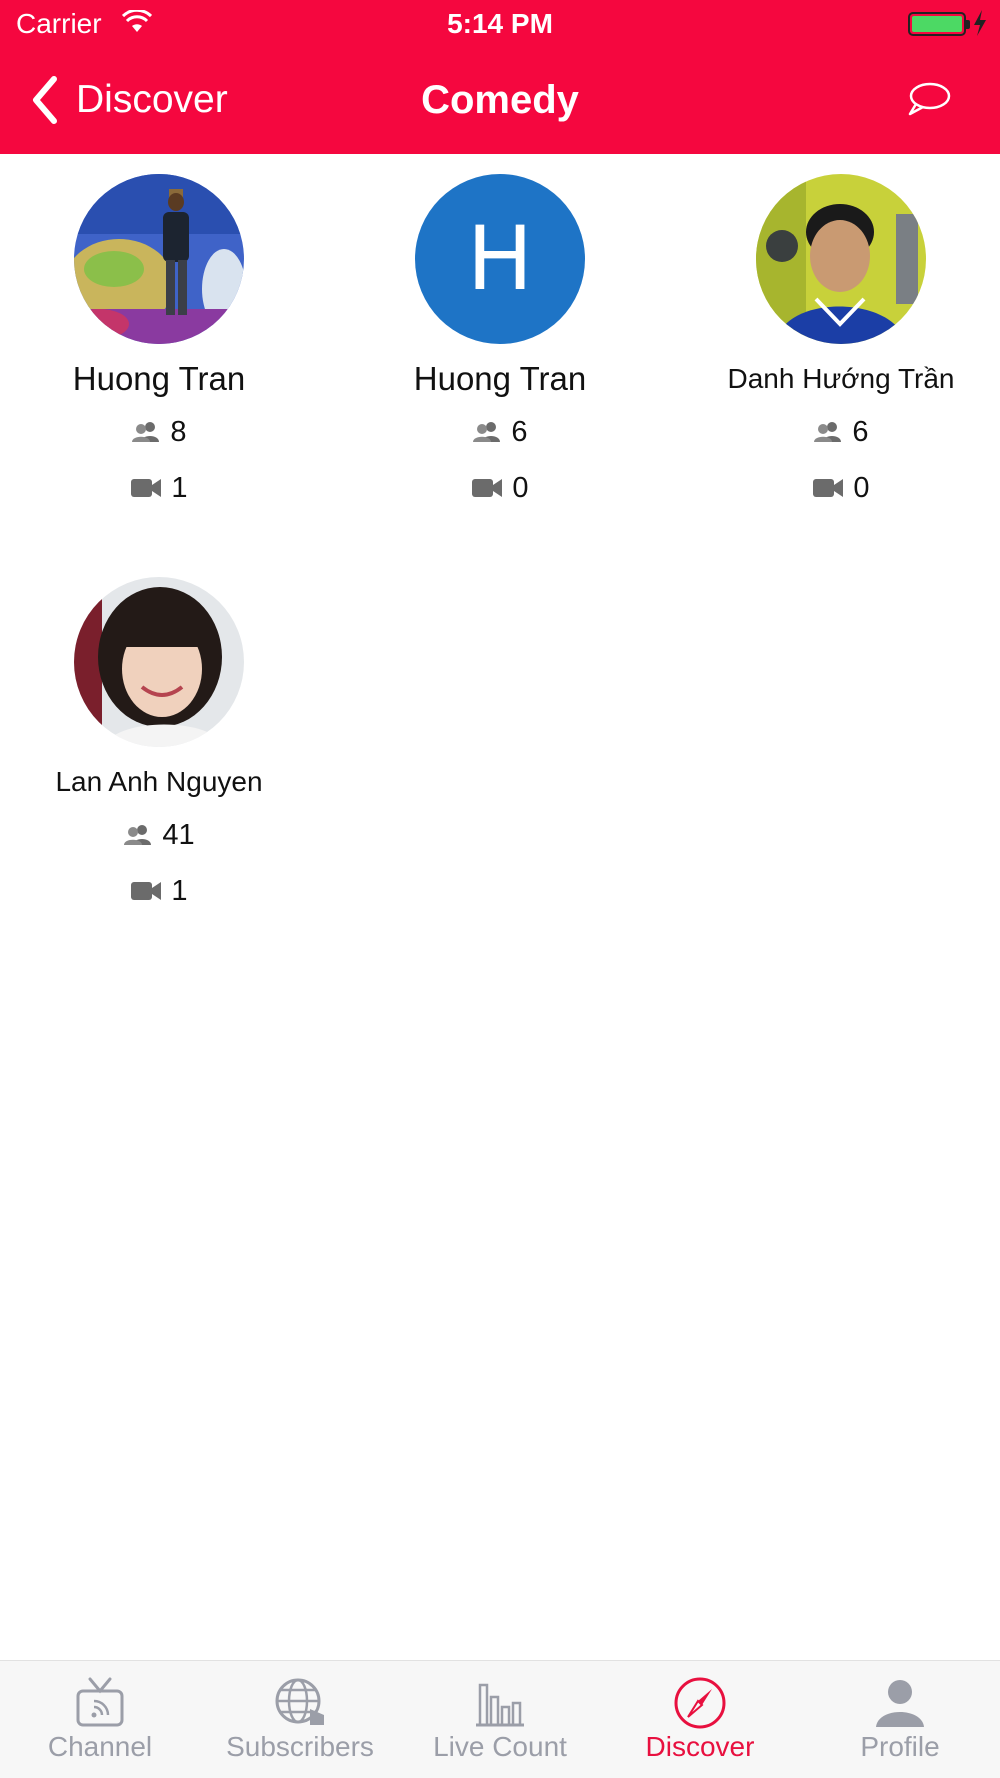 Image resolution: width=1000 pixels, height=1778 pixels. I want to click on user-name: Danh Hướng Trần, so click(841, 378).